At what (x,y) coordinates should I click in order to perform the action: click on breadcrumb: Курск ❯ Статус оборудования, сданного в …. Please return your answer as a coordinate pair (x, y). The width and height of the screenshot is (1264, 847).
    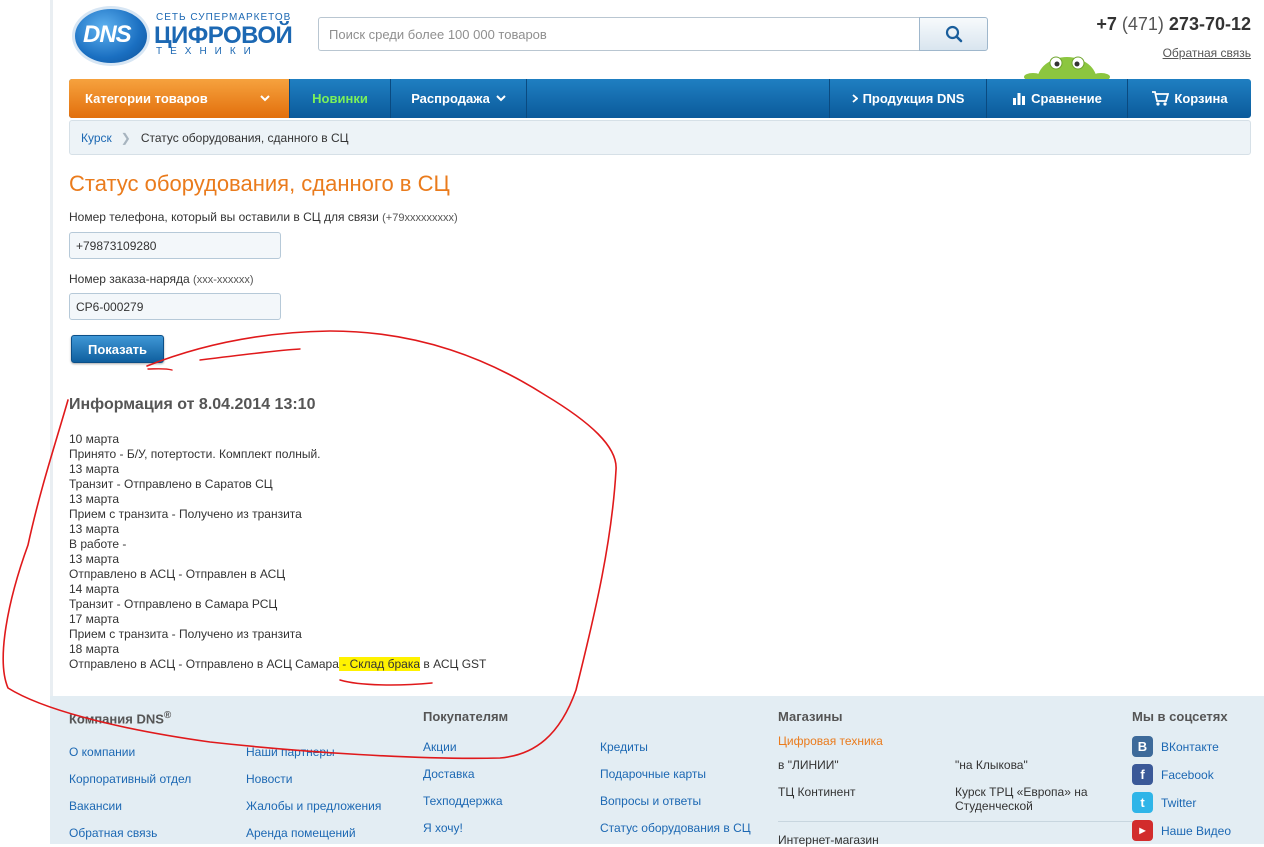
    Looking at the image, I should click on (660, 137).